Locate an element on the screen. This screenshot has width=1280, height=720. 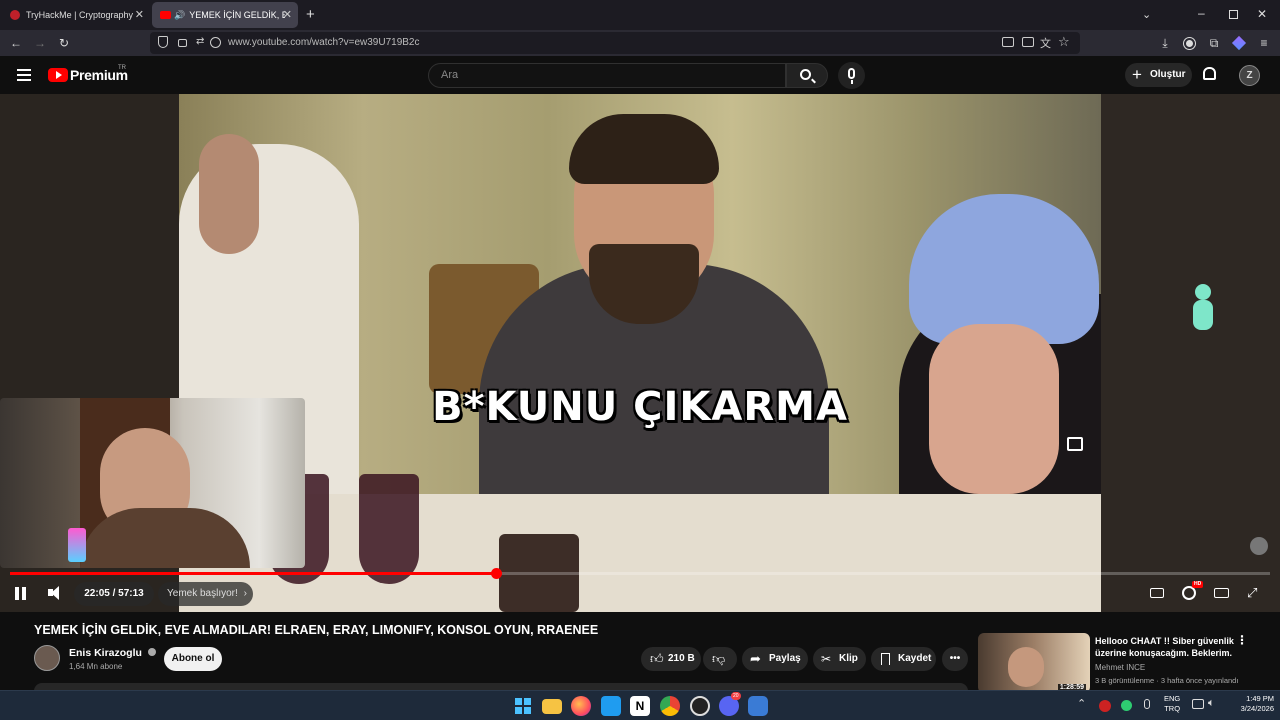
channel-avatar is located at coordinates (47, 658).